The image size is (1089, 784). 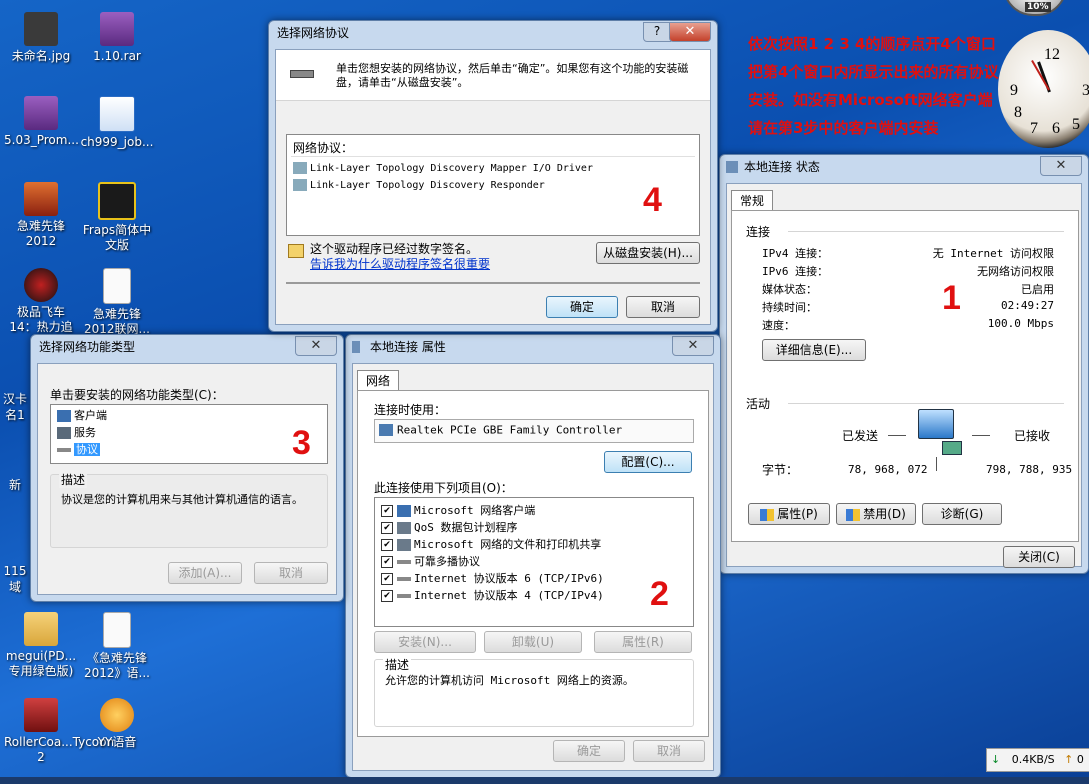 I want to click on list-item: 服务, so click(x=76, y=432).